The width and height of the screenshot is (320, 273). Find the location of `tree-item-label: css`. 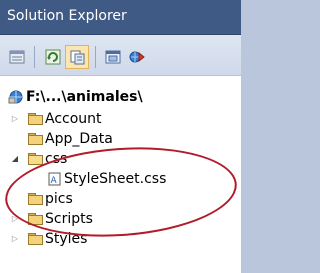

tree-item-label: css is located at coordinates (56, 159).